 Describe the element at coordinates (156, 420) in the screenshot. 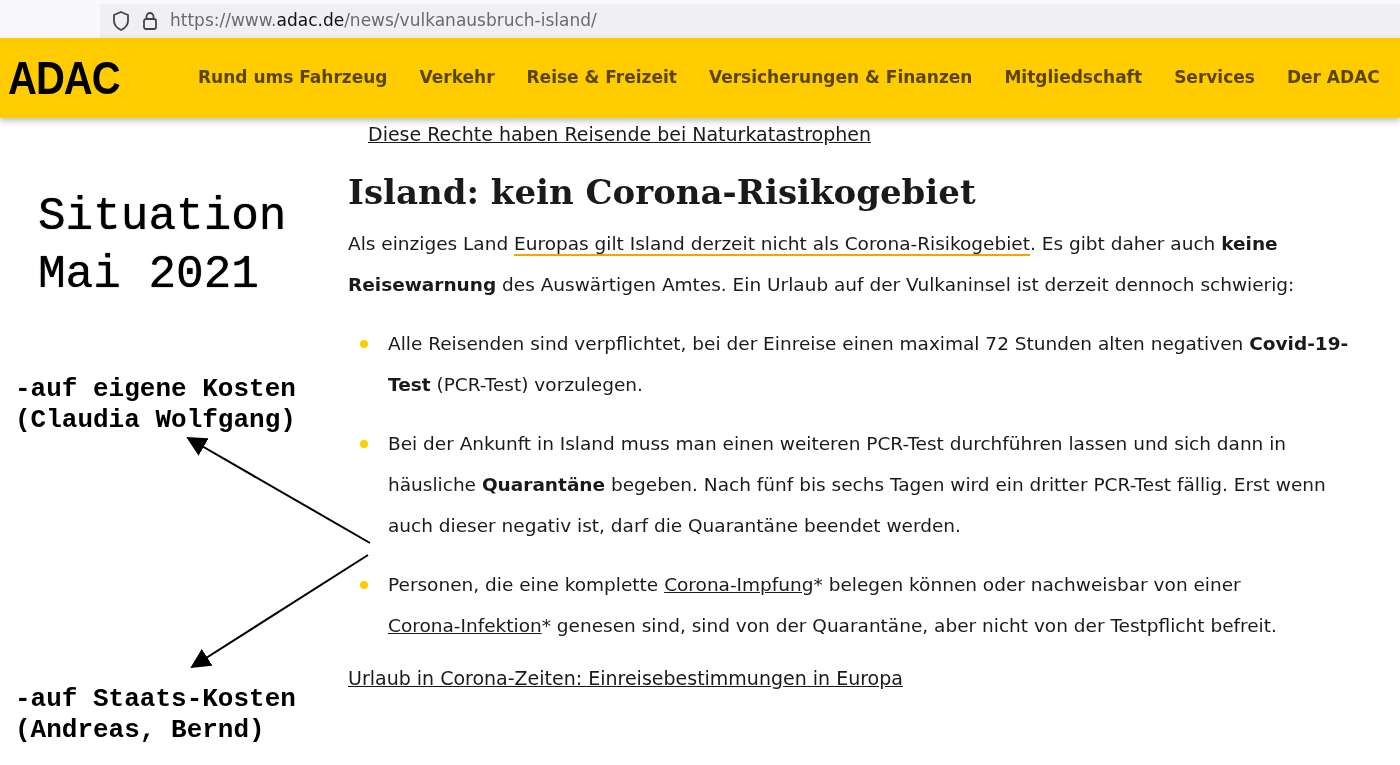

I see `annotation-note: (Claudia Wolfgang)` at that location.